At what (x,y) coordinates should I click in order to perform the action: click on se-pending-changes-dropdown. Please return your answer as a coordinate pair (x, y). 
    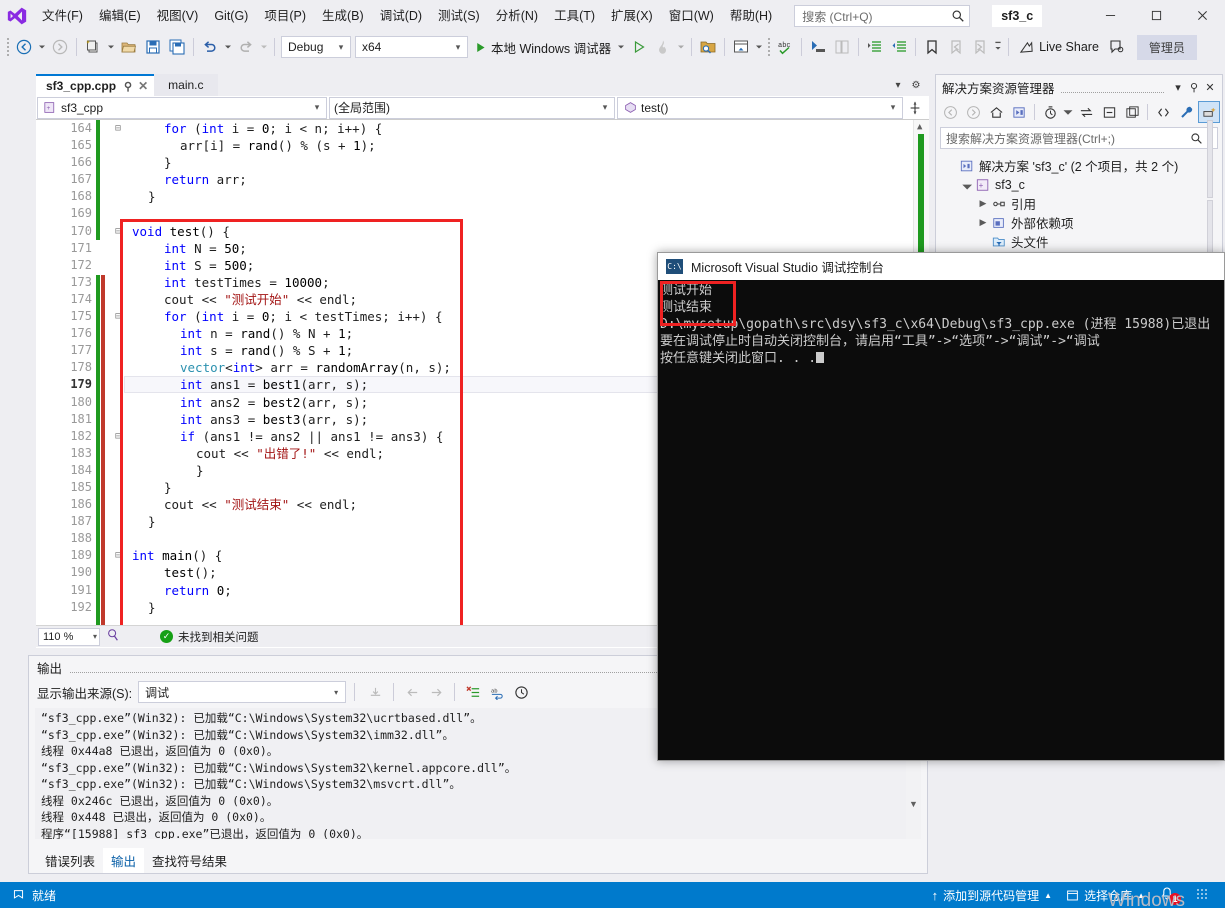
    Looking at the image, I should click on (1068, 112).